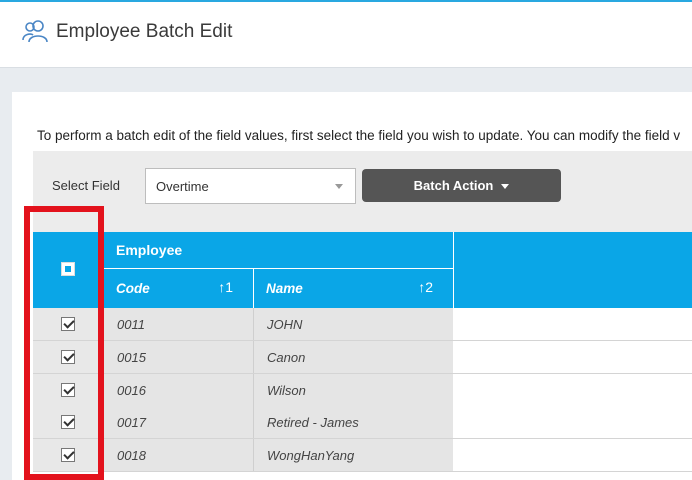 The height and width of the screenshot is (480, 692). I want to click on table-row: 0017 Retired - James, so click(362, 422).